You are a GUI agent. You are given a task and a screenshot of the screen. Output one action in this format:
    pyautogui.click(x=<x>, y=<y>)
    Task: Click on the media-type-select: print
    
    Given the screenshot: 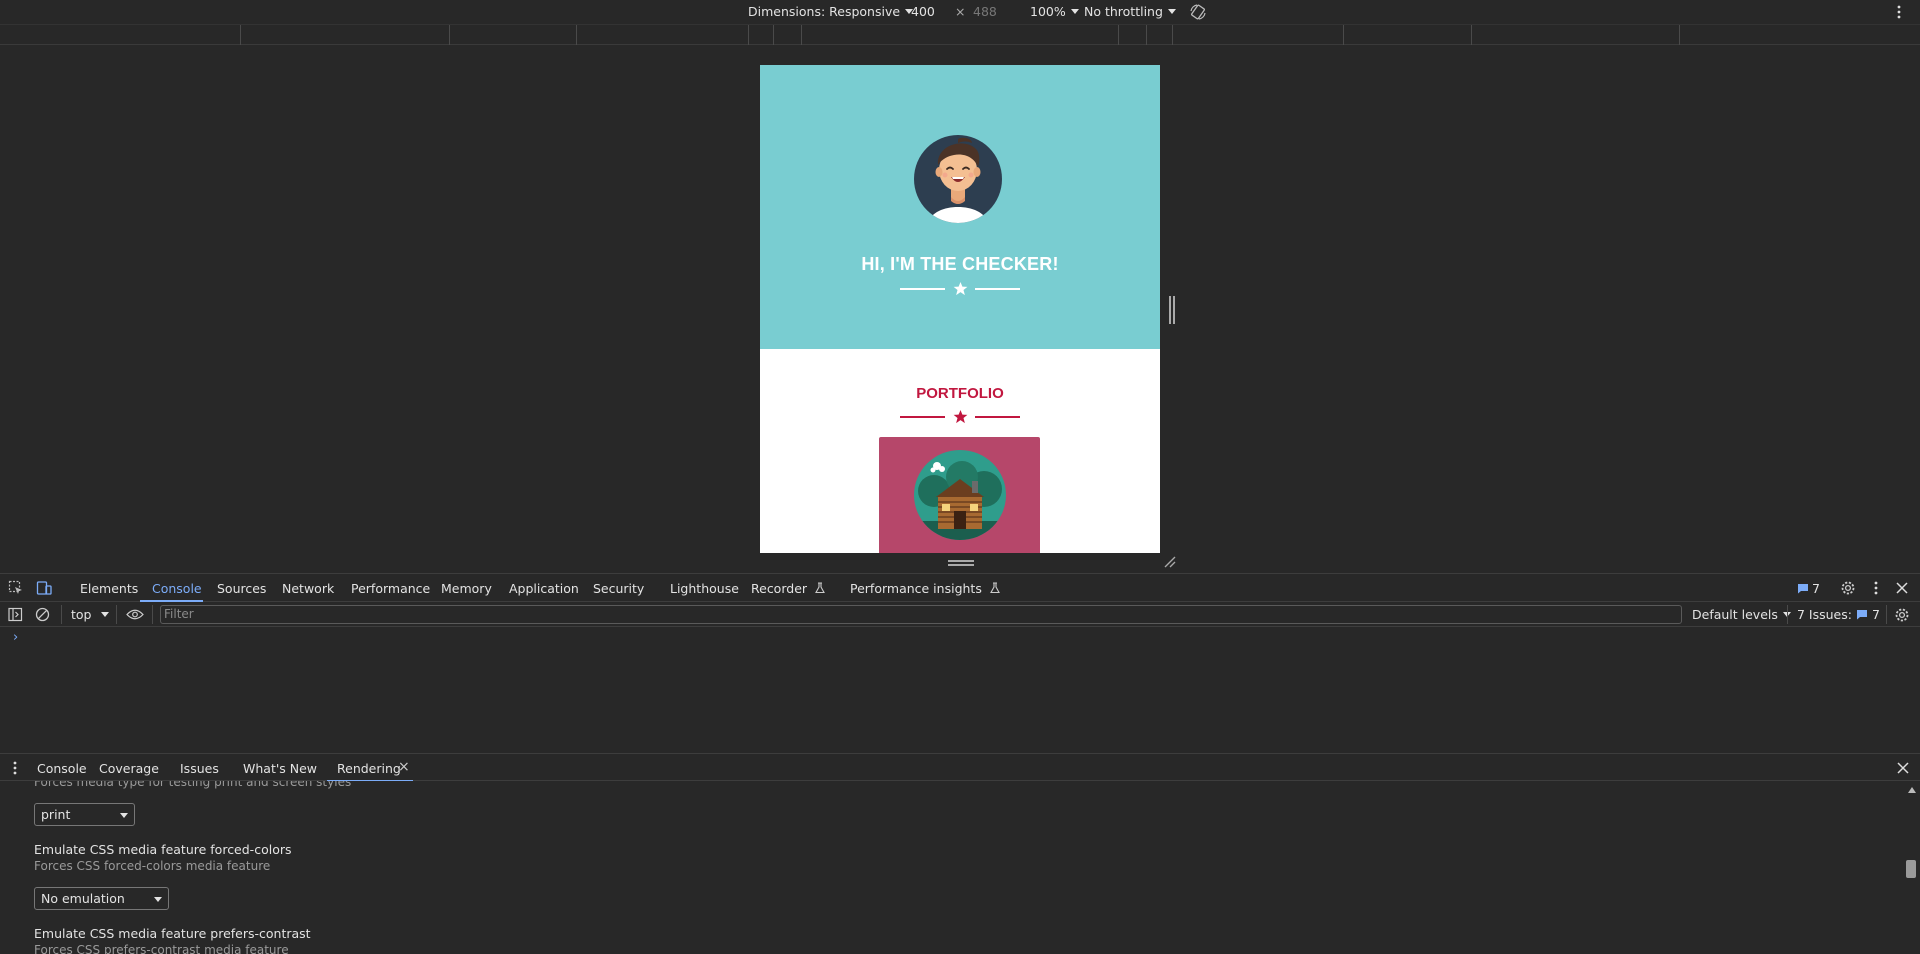 What is the action you would take?
    pyautogui.click(x=84, y=814)
    